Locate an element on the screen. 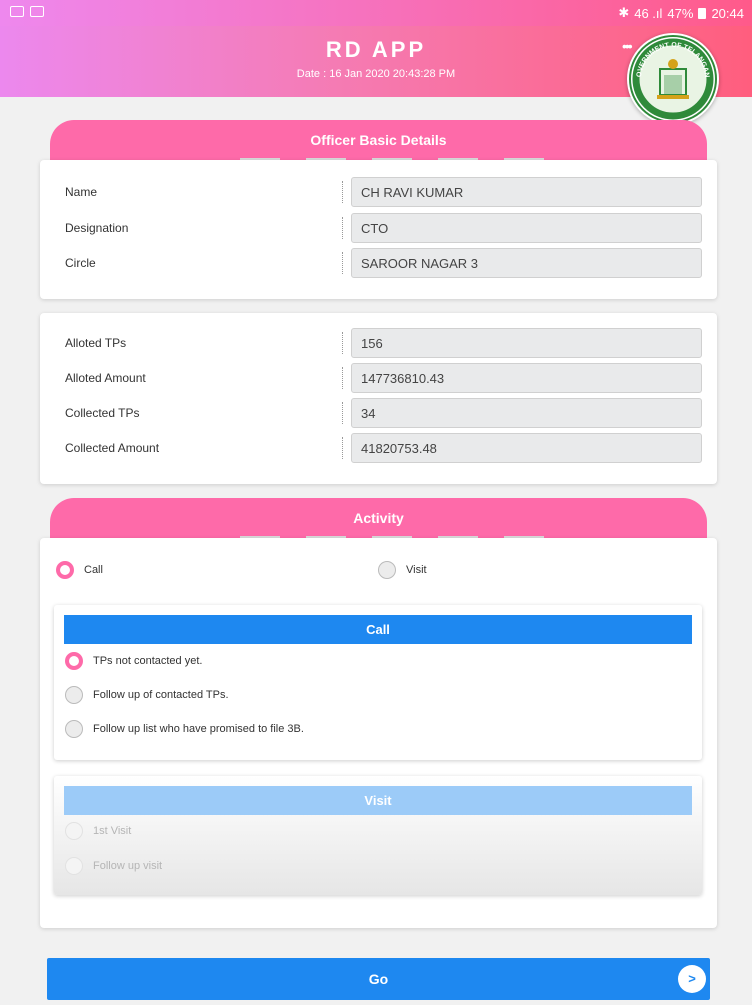  collected-tps-label: Collected TPs is located at coordinates (102, 413).